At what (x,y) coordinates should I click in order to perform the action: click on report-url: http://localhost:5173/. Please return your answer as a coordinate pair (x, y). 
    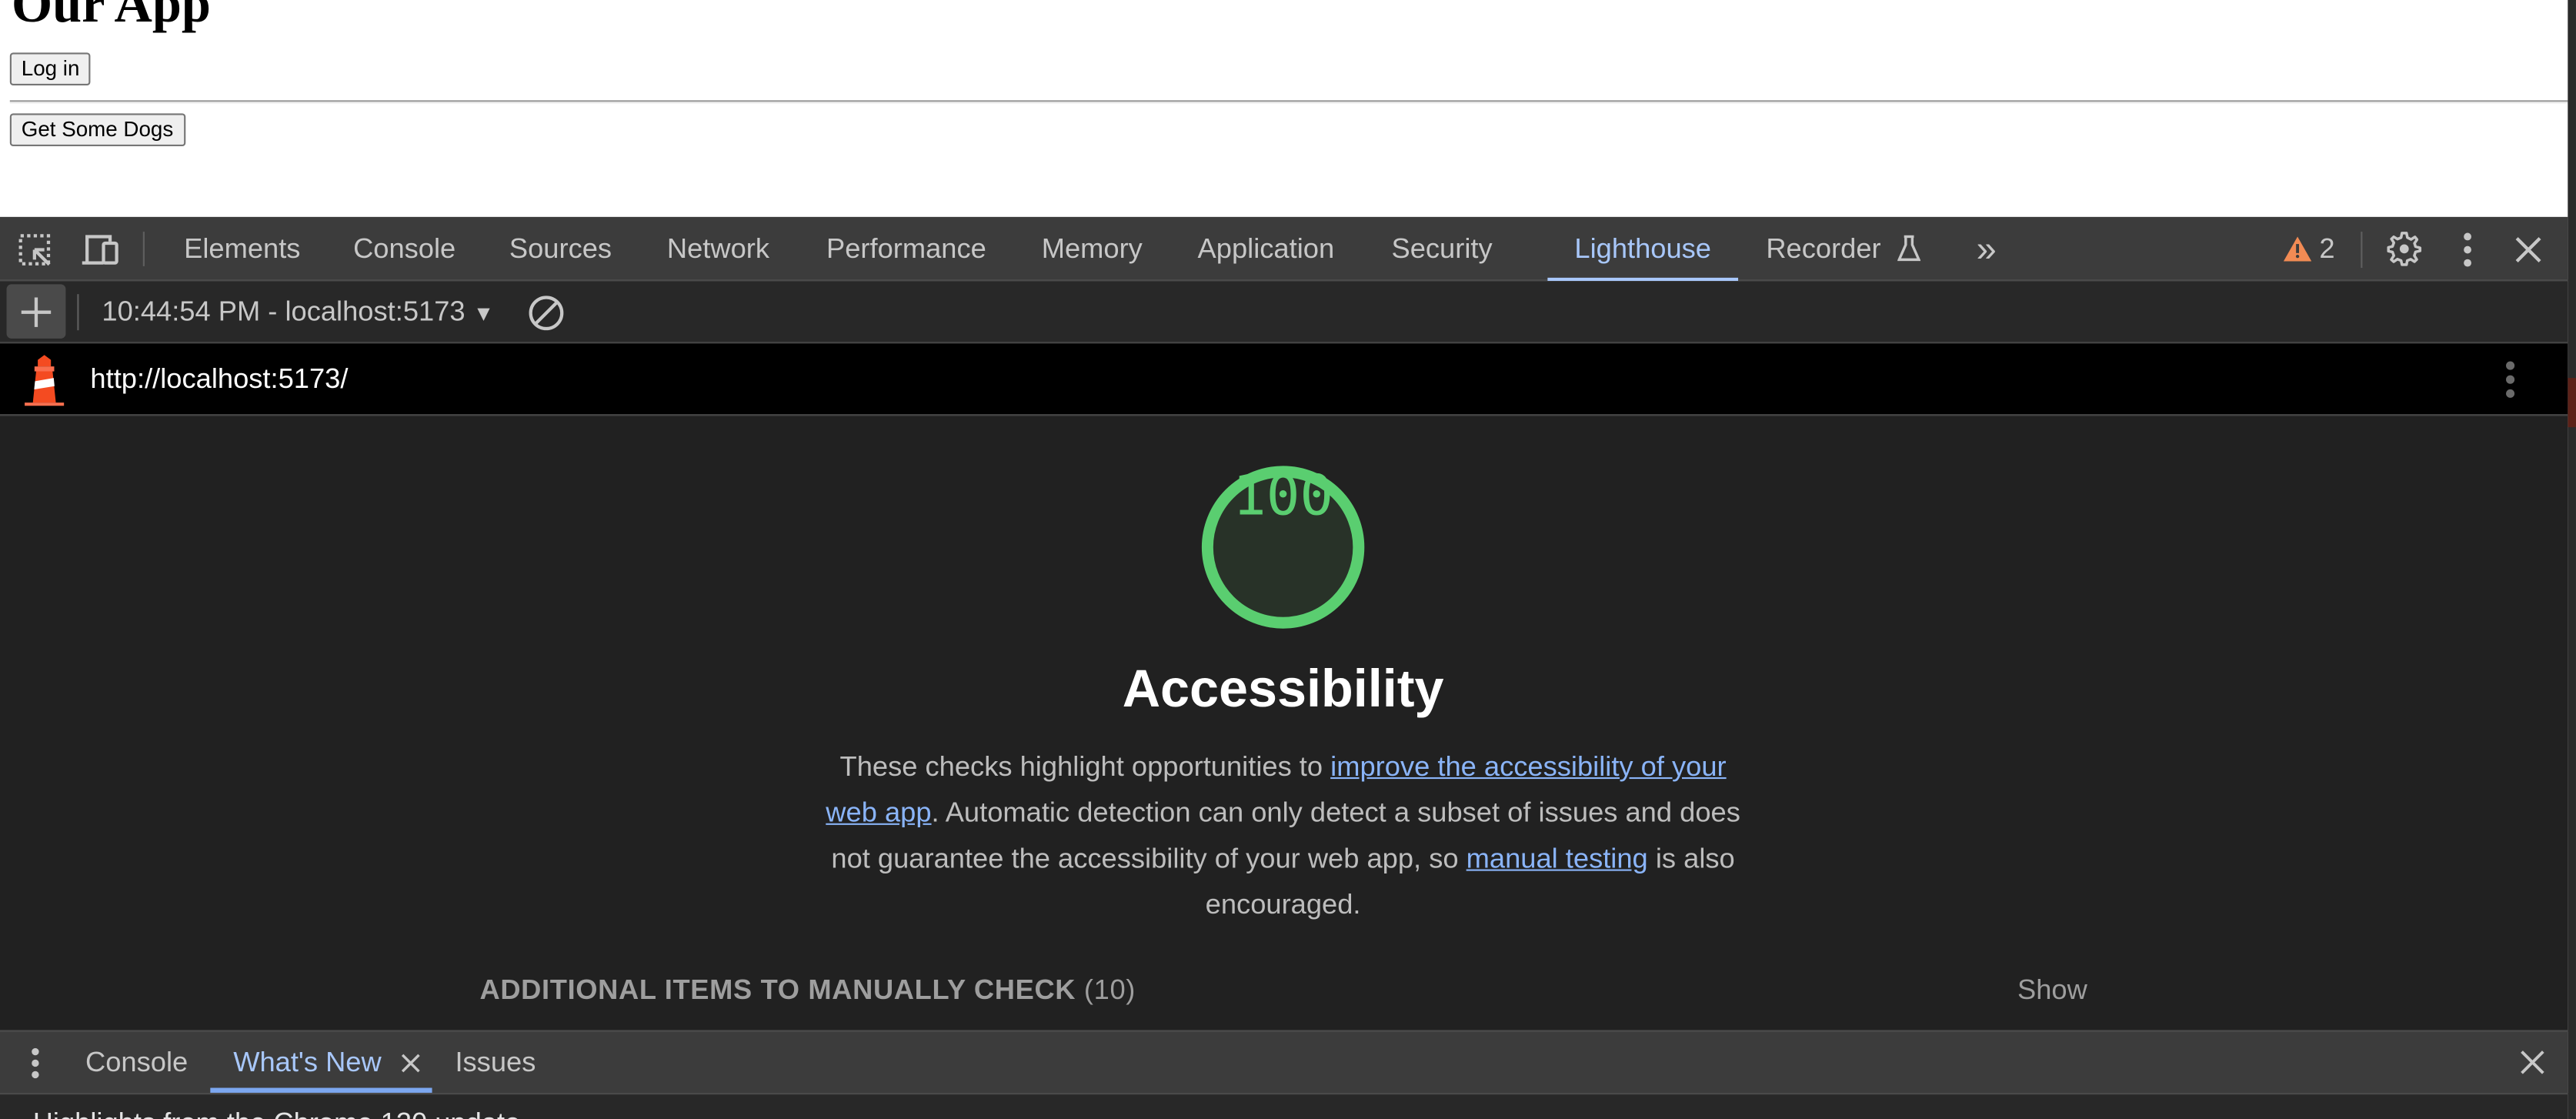
    Looking at the image, I should click on (220, 378).